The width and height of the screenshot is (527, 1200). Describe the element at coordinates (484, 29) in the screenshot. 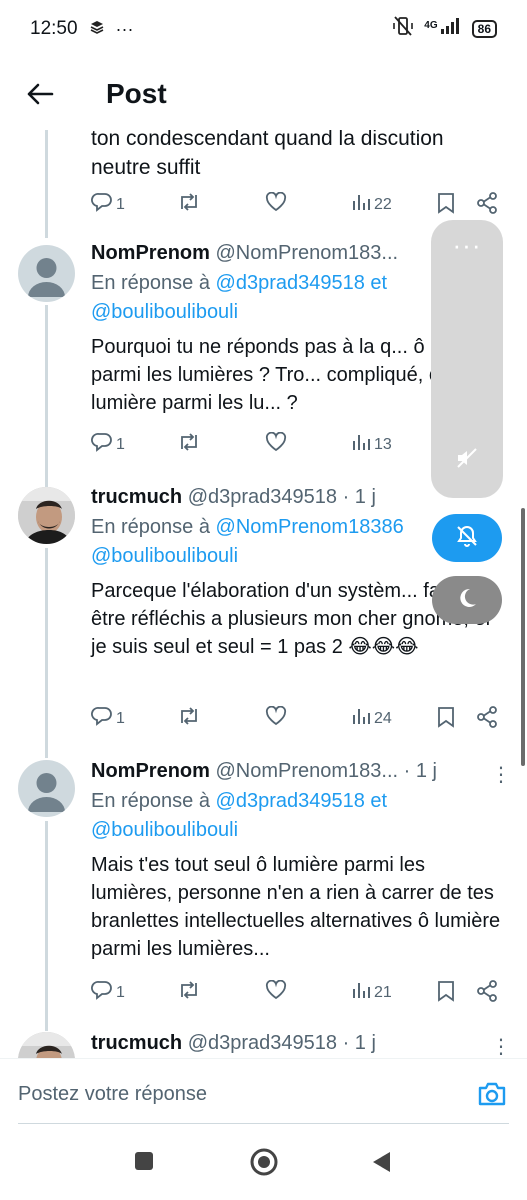

I see `battery-level: 86` at that location.